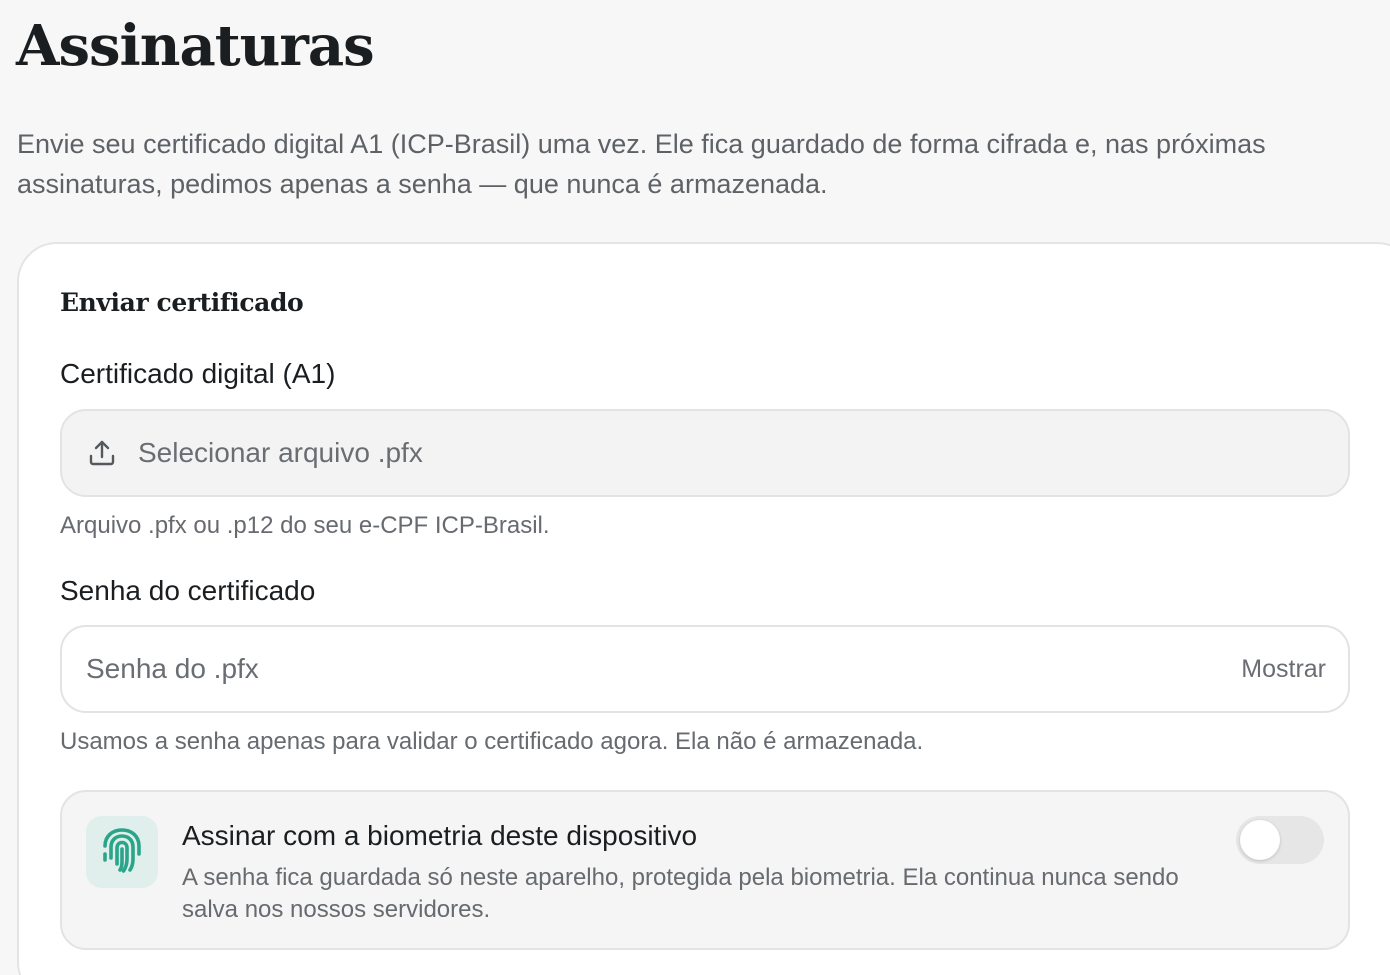  I want to click on fingerprint-icon, so click(122, 852).